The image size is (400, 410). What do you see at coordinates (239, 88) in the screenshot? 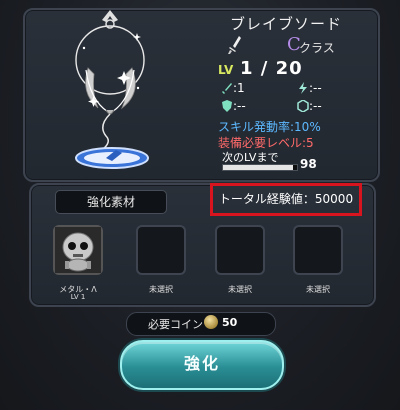
I see `stat-attack: :1` at bounding box center [239, 88].